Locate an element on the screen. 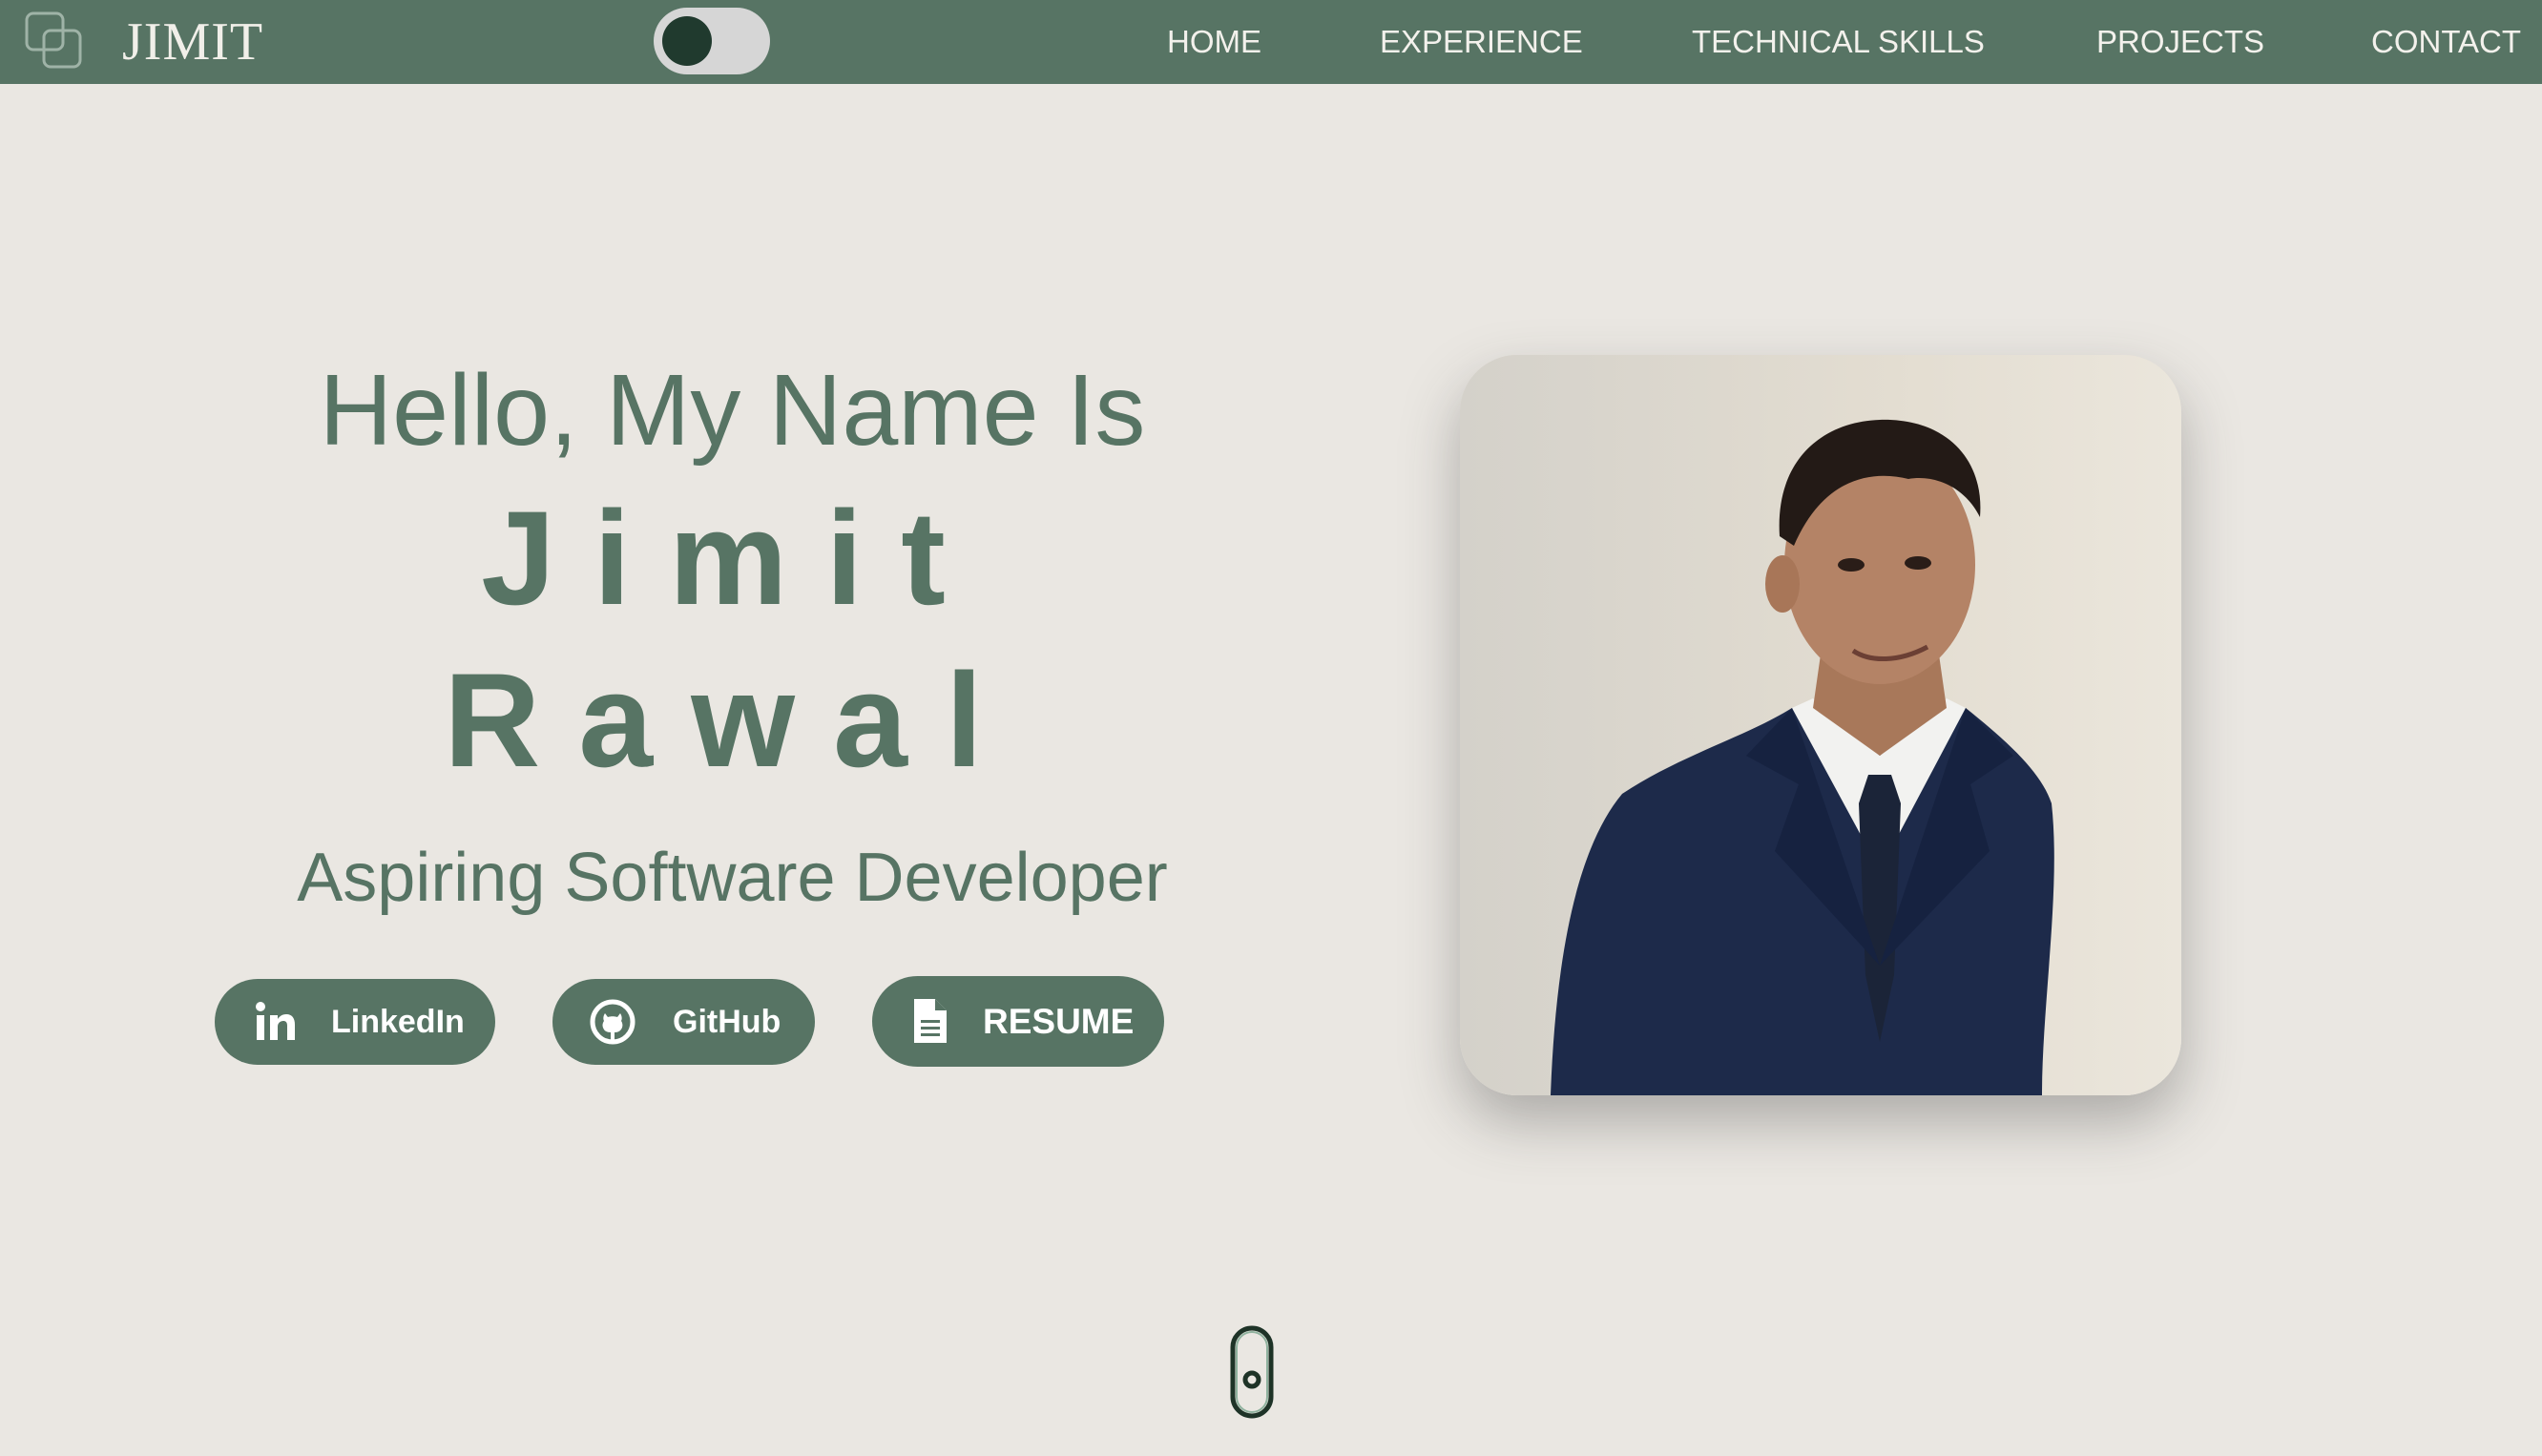 Image resolution: width=2542 pixels, height=1456 pixels. nav-technical-skills: TECHNICAL SKILLS is located at coordinates (1839, 42).